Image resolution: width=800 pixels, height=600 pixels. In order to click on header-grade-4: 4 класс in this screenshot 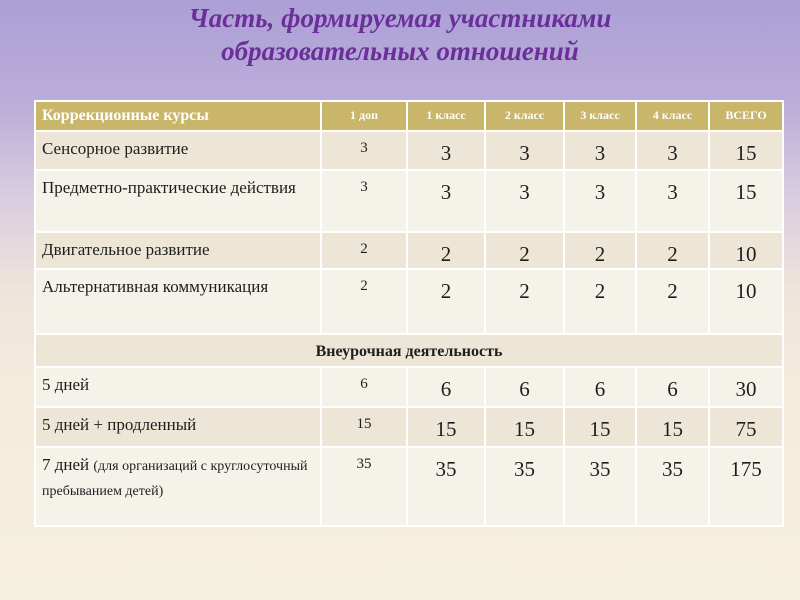, I will do `click(672, 116)`.